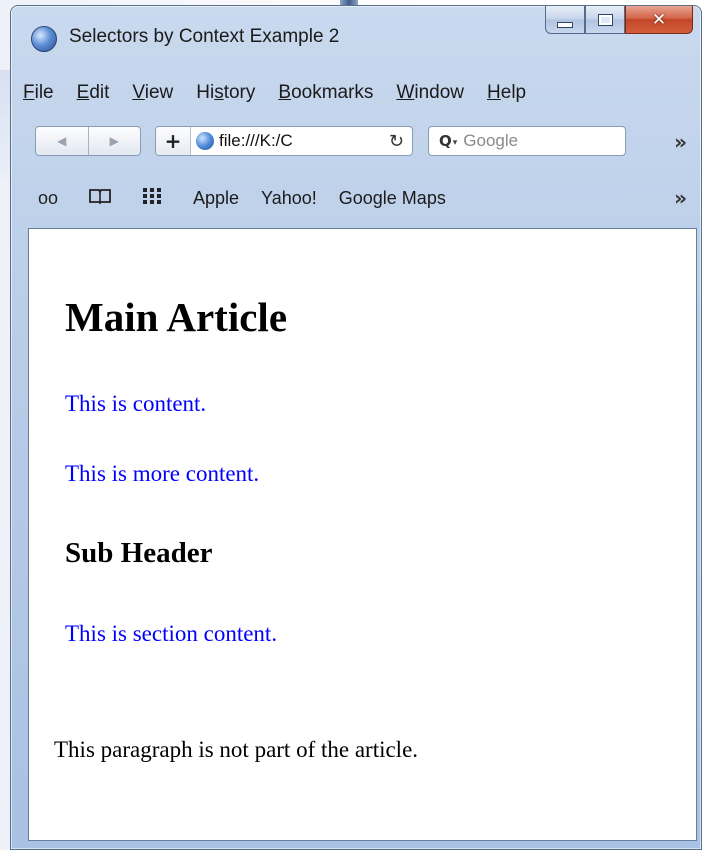  Describe the element at coordinates (455, 143) in the screenshot. I see `chevron-down-icon: ▾` at that location.